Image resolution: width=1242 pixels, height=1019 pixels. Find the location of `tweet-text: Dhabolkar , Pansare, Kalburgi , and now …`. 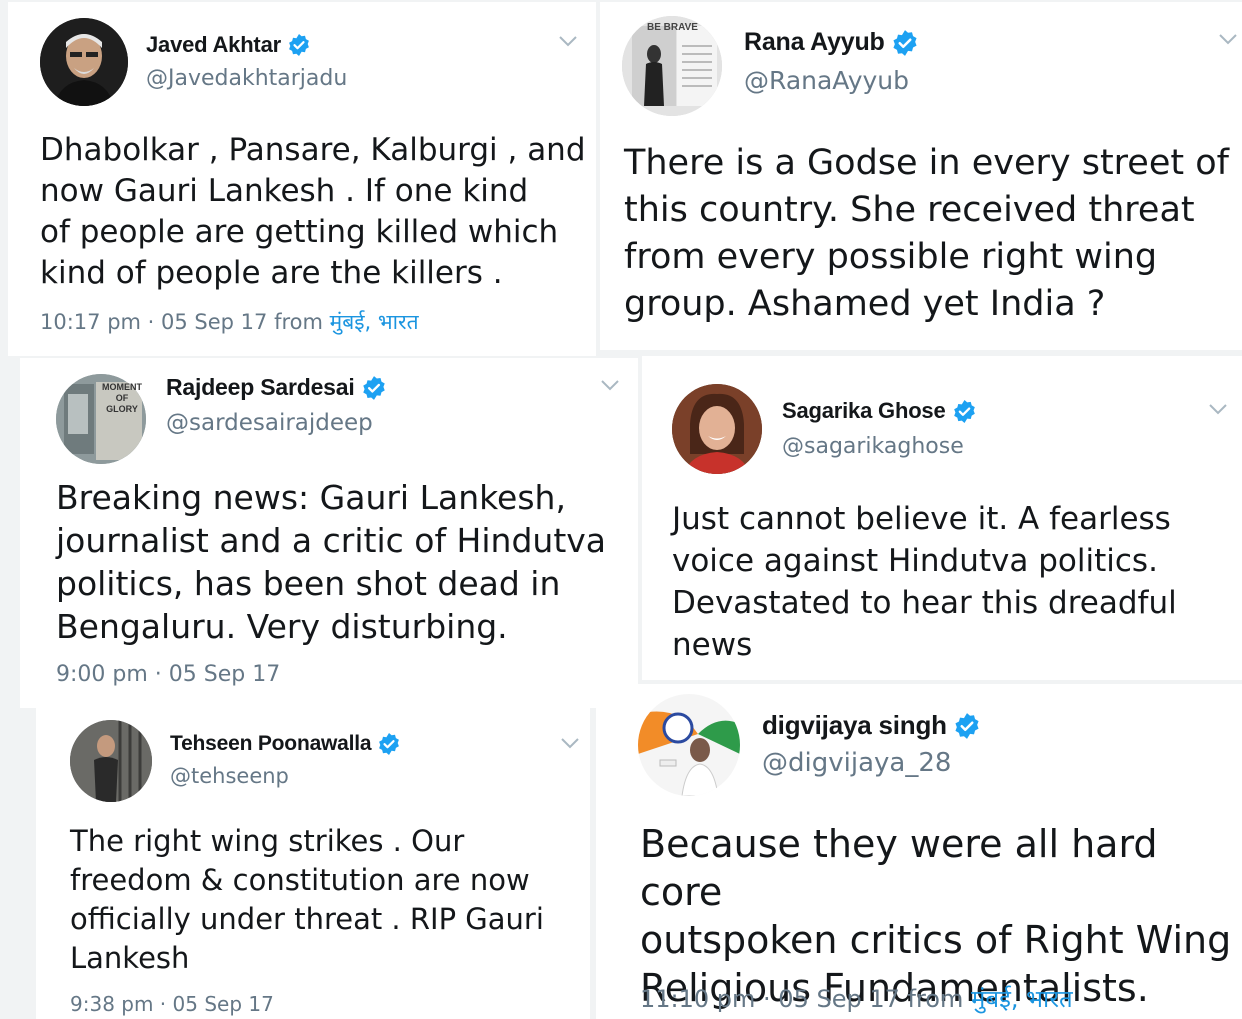

tweet-text: Dhabolkar , Pansare, Kalburgi , and now … is located at coordinates (313, 211).